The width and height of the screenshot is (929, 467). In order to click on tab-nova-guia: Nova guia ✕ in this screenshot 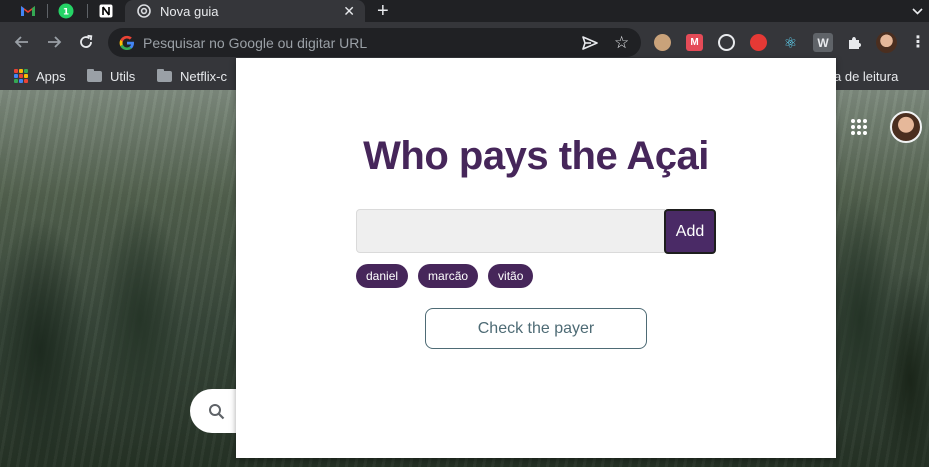, I will do `click(245, 11)`.